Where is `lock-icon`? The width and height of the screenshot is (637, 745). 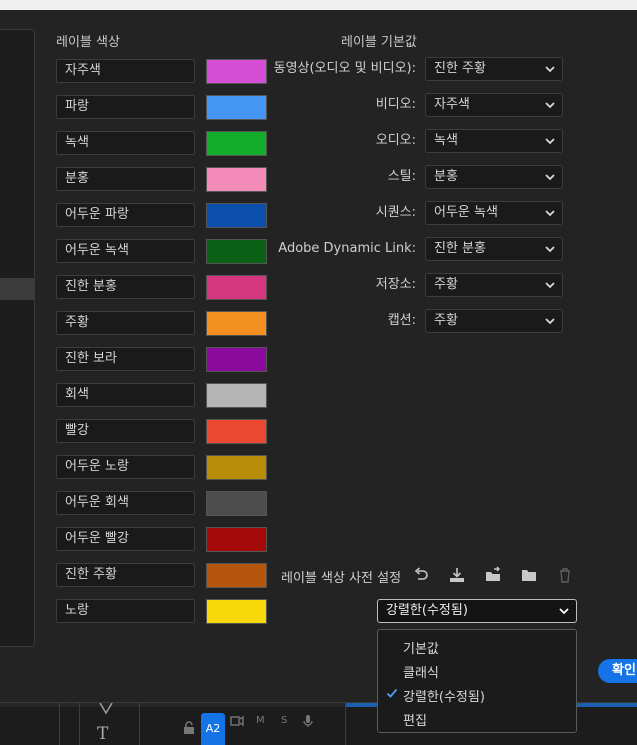
lock-icon is located at coordinates (189, 728).